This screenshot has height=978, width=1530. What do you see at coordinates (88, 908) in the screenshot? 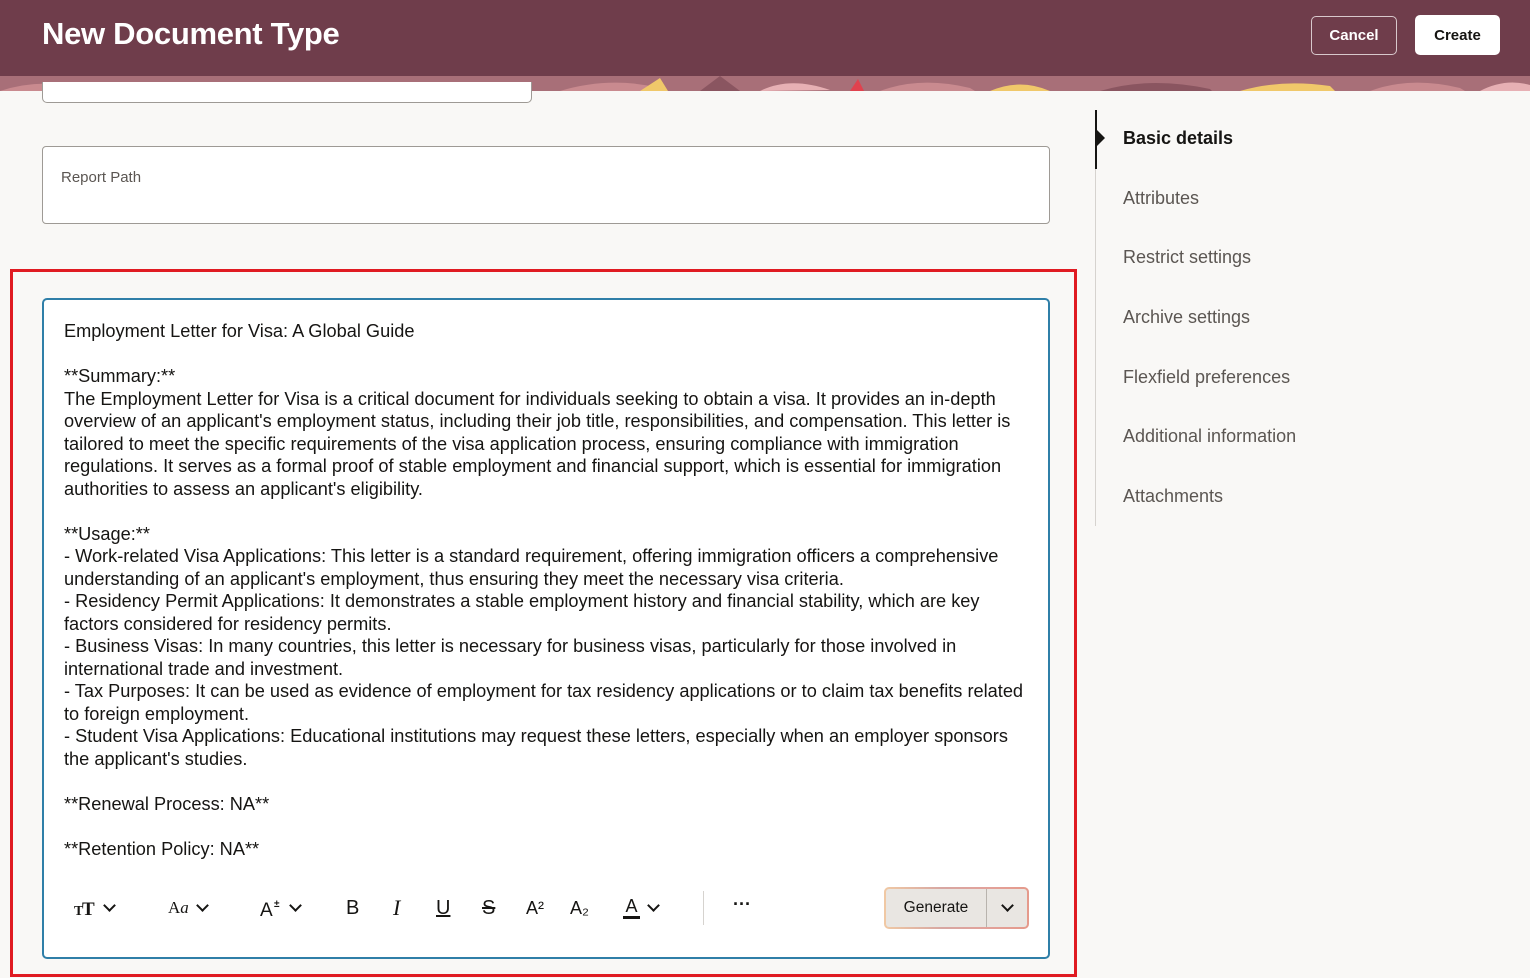
I see `svg-text: T` at bounding box center [88, 908].